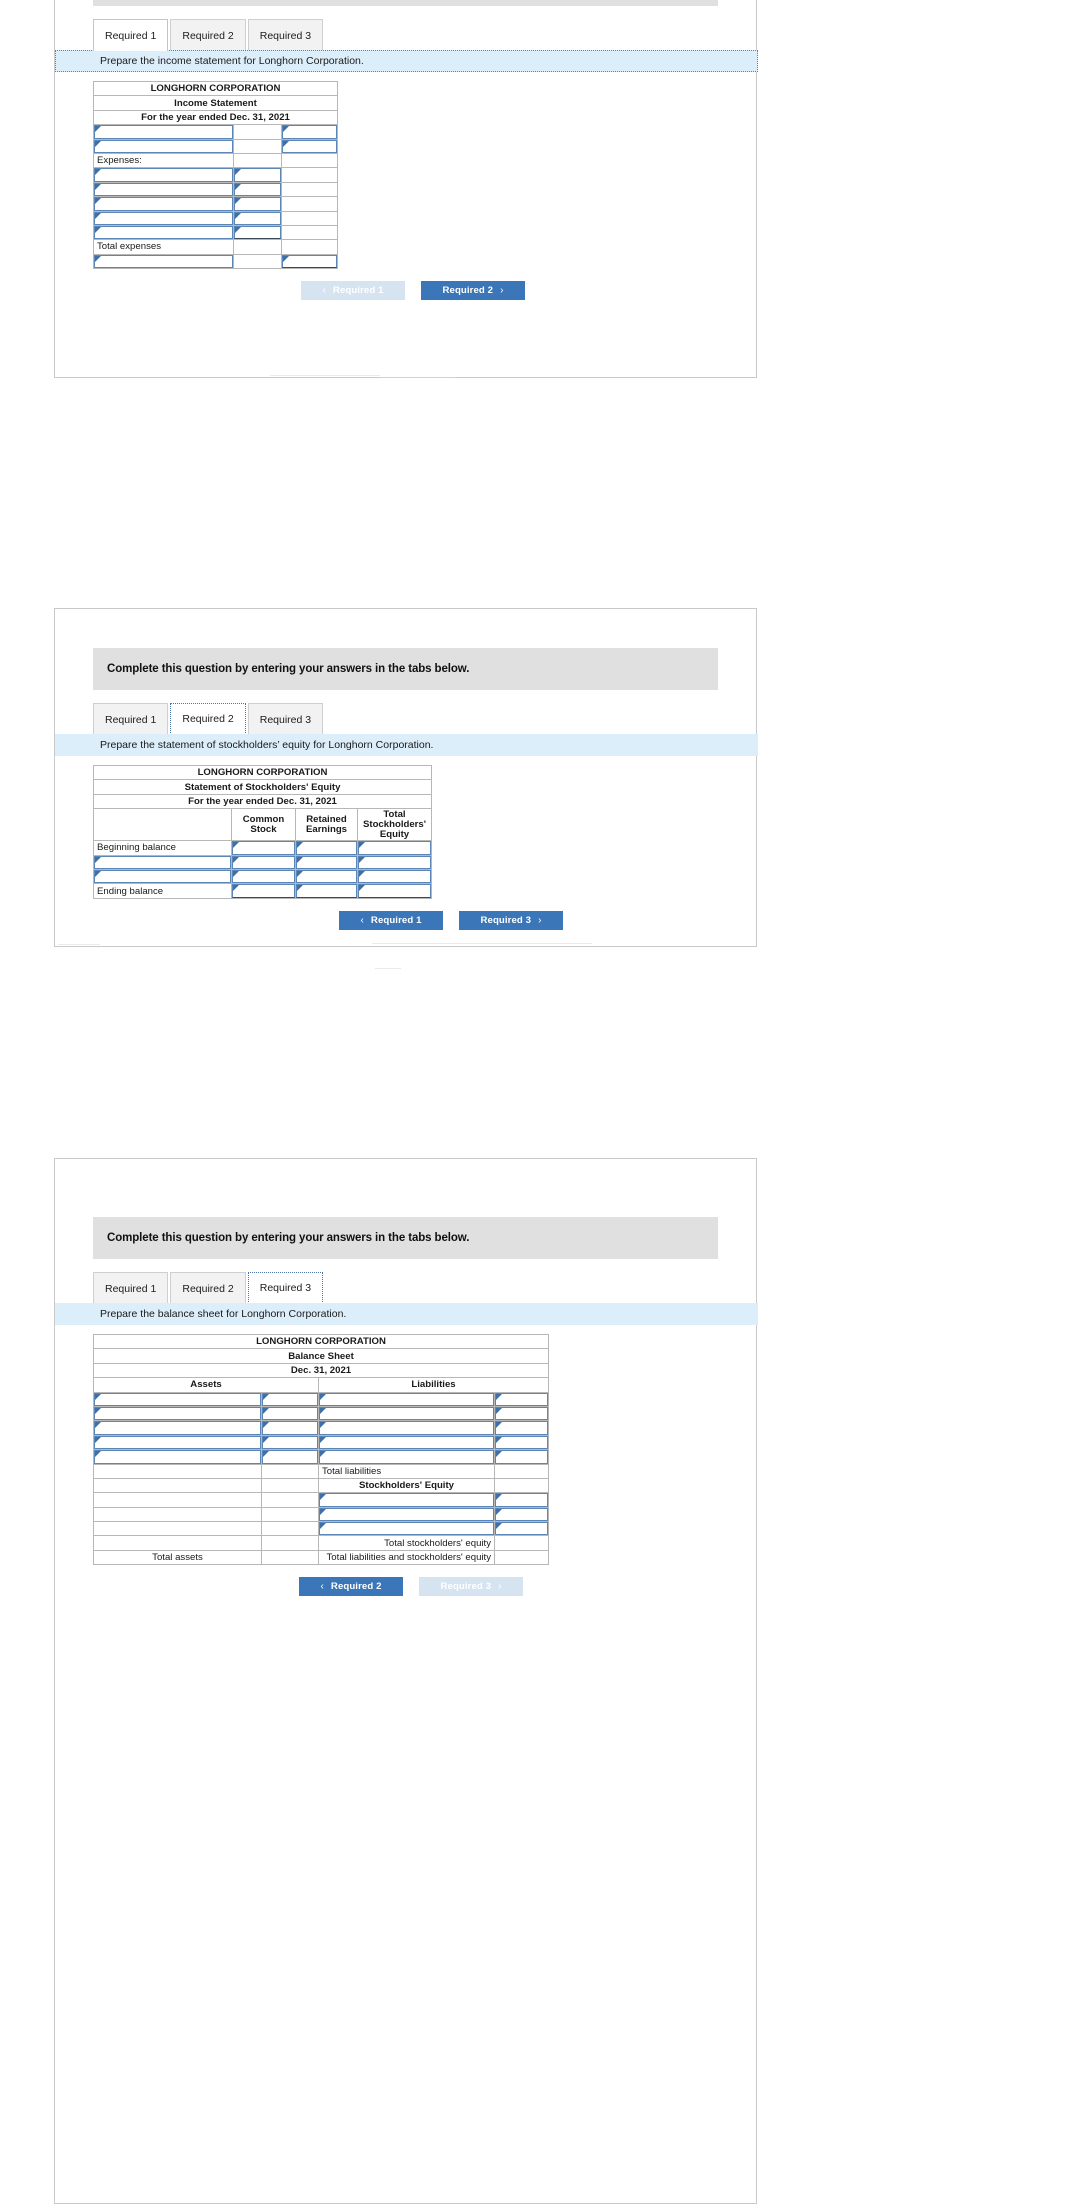 Image resolution: width=1080 pixels, height=2204 pixels. Describe the element at coordinates (326, 848) in the screenshot. I see `beginning-retained-earnings-input` at that location.